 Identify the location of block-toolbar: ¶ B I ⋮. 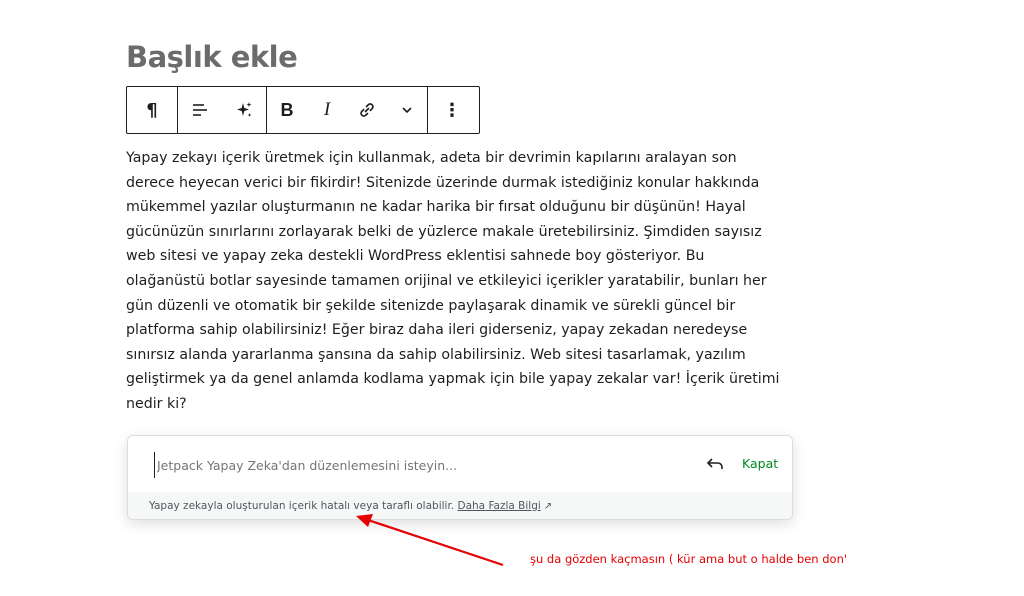
(303, 110).